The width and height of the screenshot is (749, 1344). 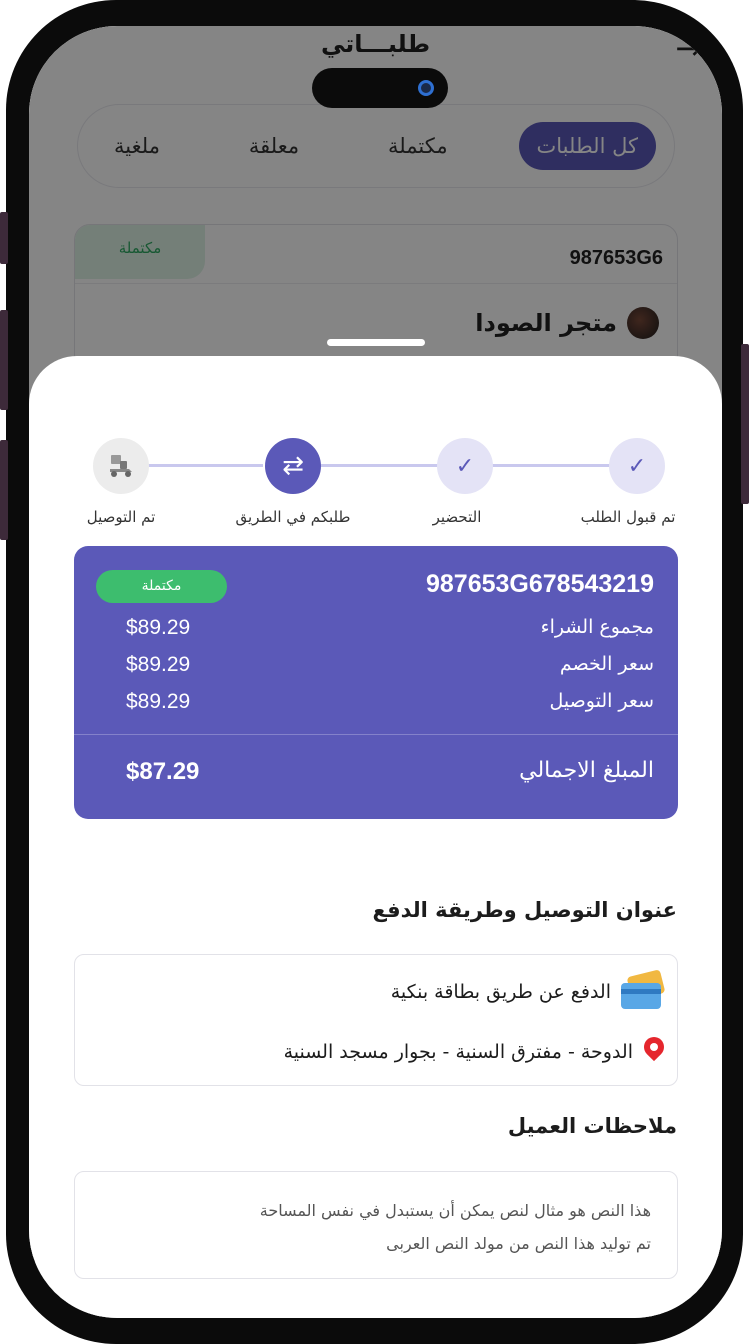 I want to click on step-accepted: ✓, so click(x=637, y=466).